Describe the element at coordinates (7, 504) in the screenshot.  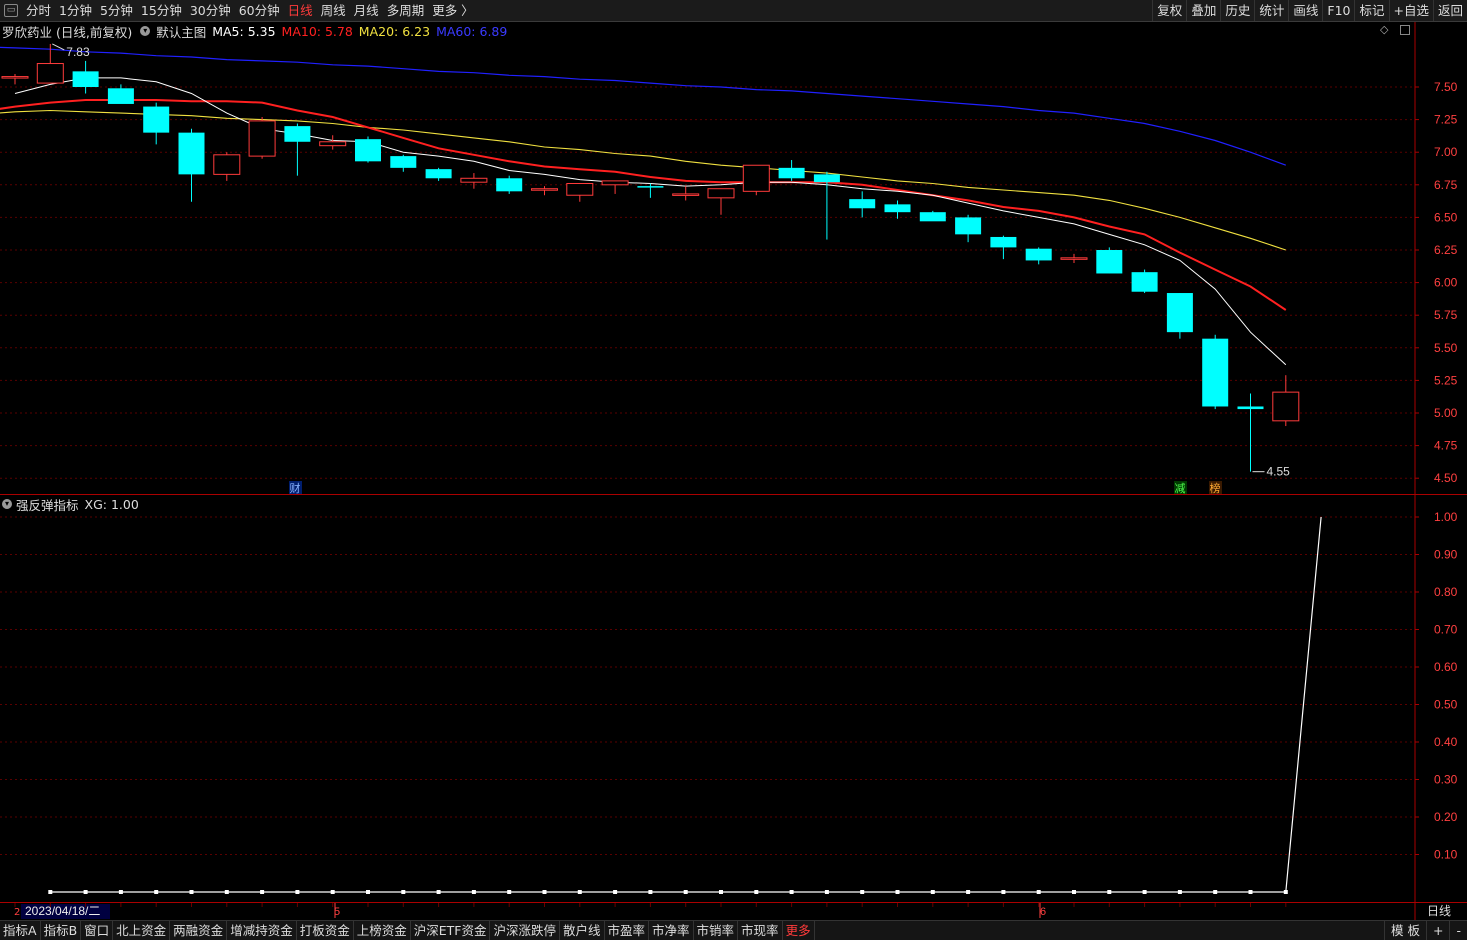
I see `indicator-settings-icon: ▾` at that location.